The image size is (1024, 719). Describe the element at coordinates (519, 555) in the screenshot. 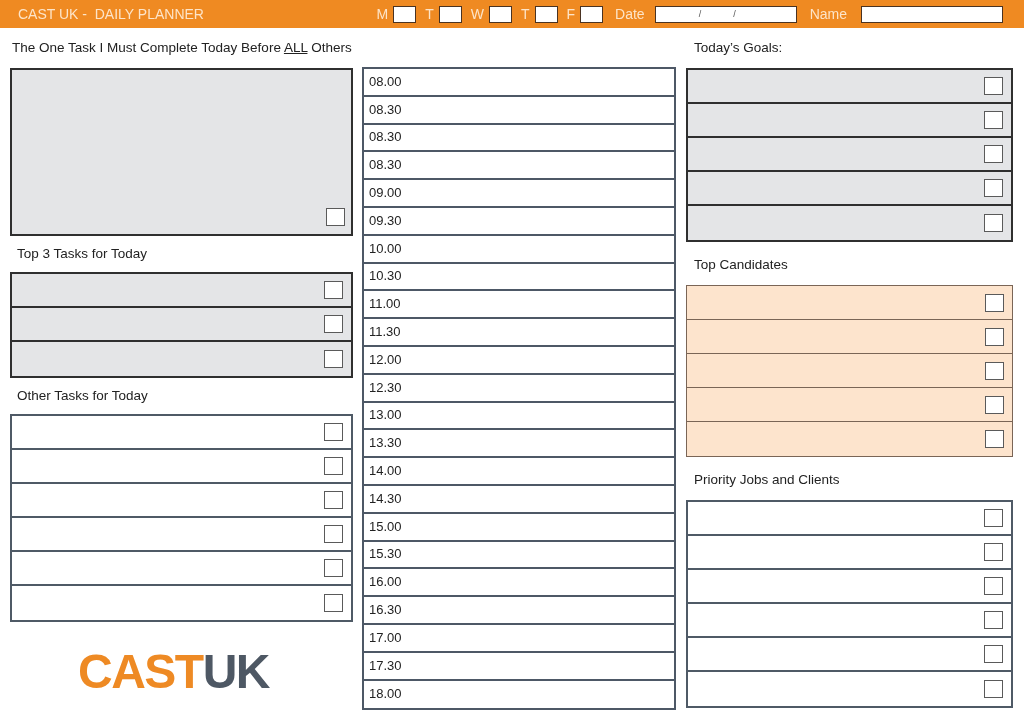

I see `time-slot: 15.30` at that location.